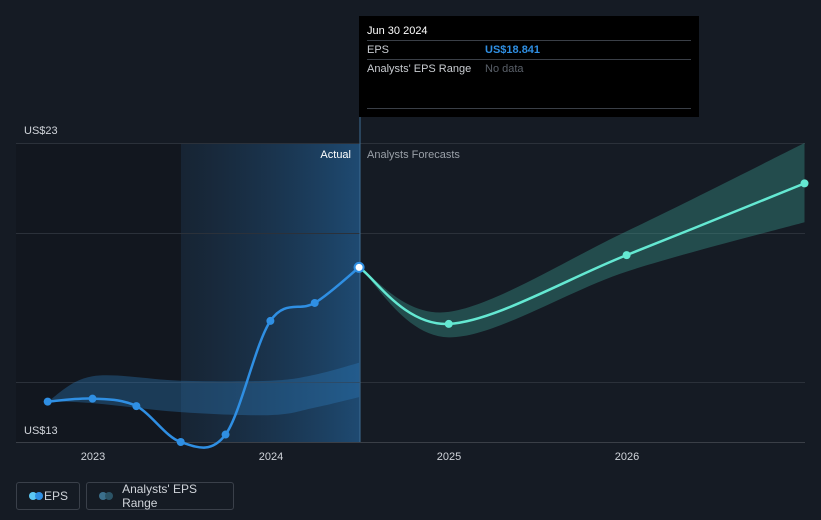 Image resolution: width=821 pixels, height=520 pixels. I want to click on x-tick-label: 2025, so click(449, 457).